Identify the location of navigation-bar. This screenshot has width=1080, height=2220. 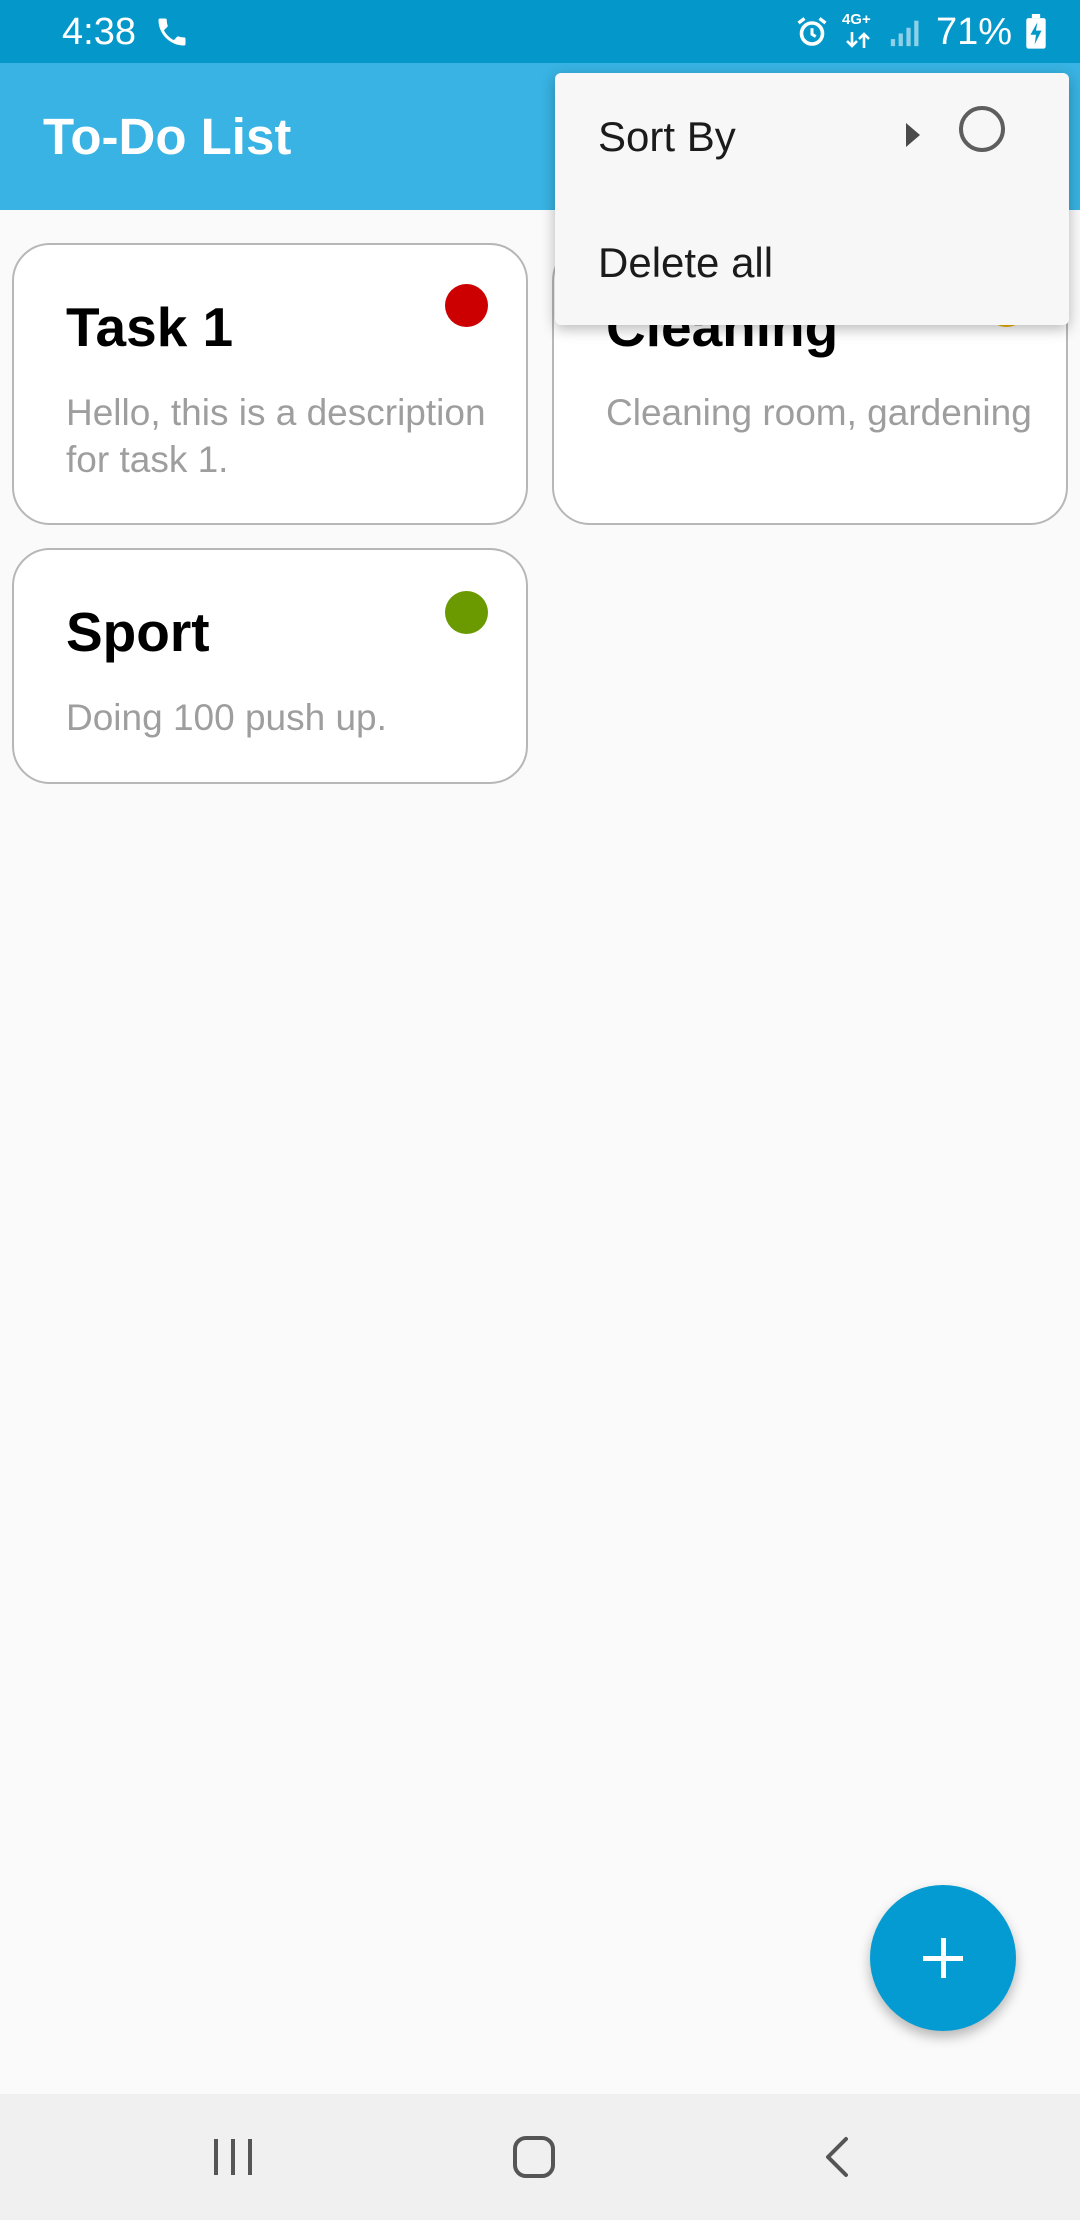
(540, 2157).